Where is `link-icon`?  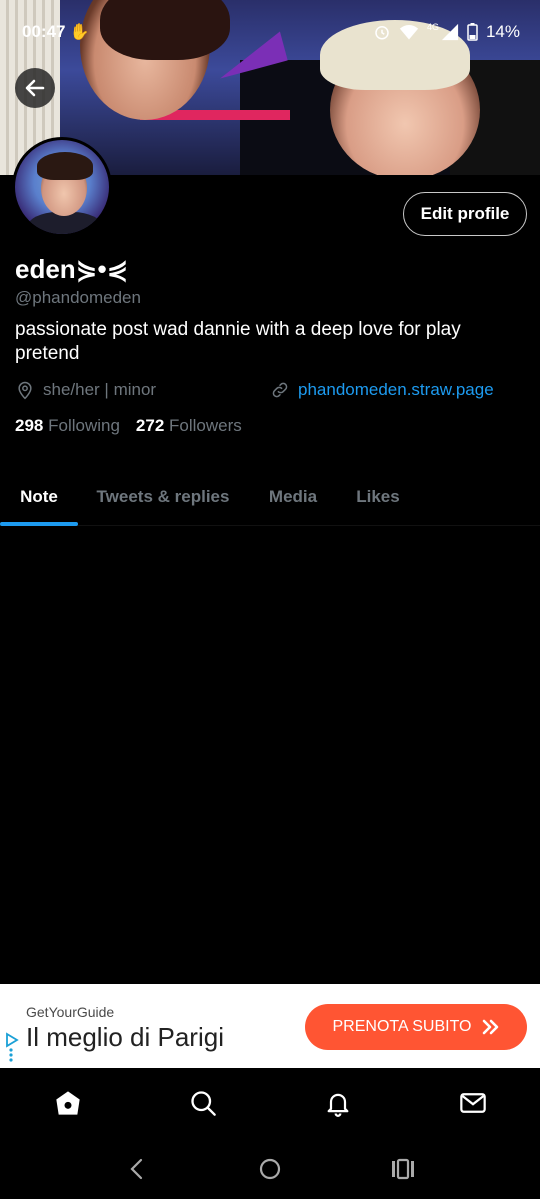 link-icon is located at coordinates (280, 390).